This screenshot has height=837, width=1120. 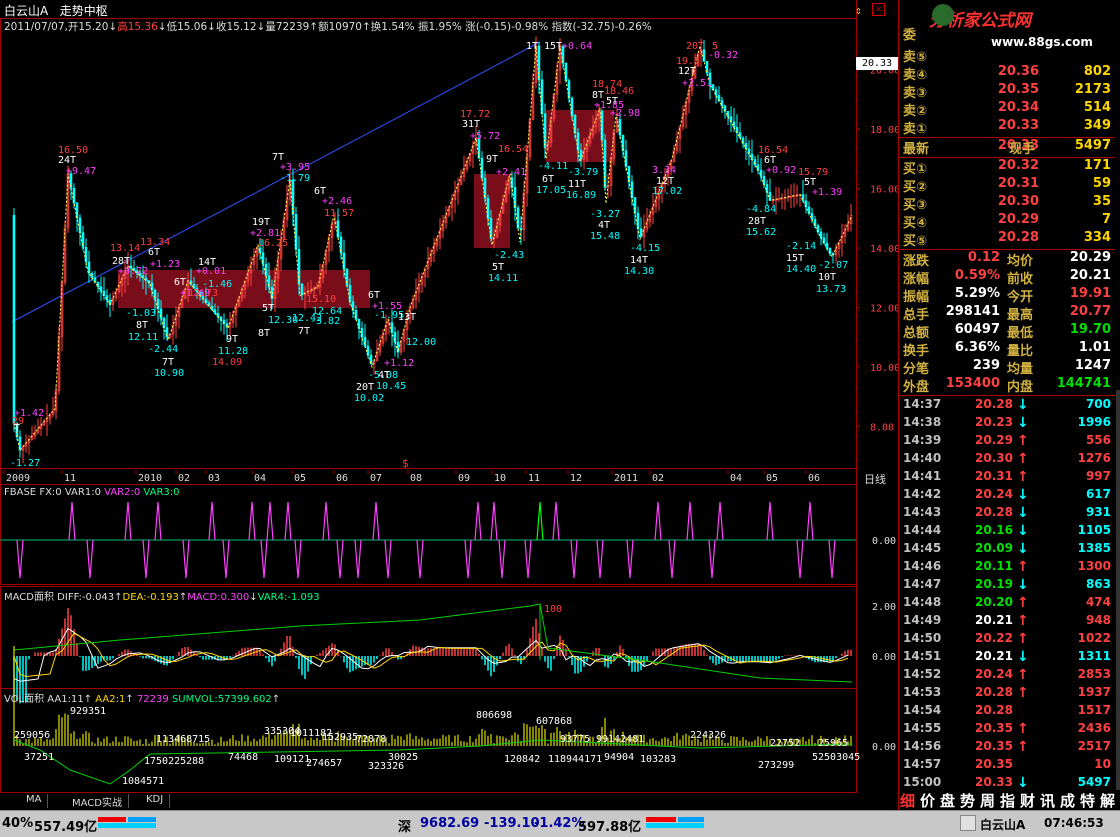 I want to click on stock-name: 白云山A, so click(x=26, y=11).